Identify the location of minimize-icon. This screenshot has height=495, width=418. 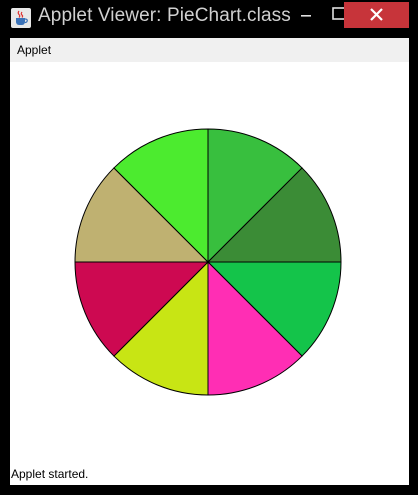
(305, 14).